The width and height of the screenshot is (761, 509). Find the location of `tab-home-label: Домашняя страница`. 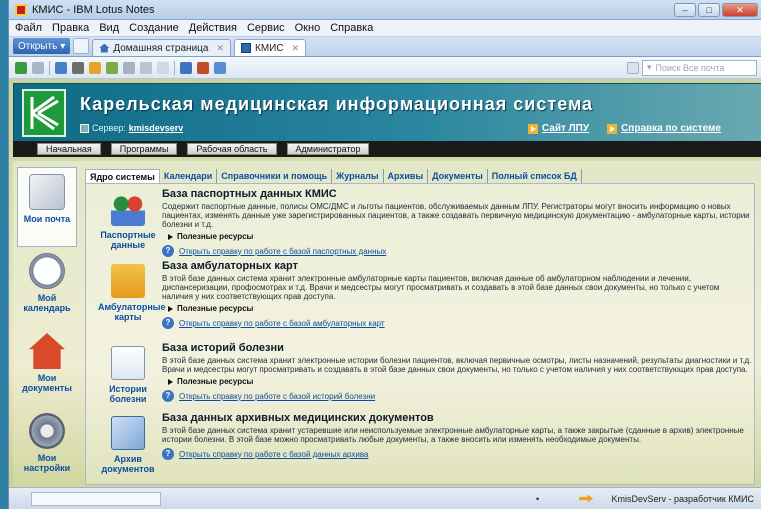

tab-home-label: Домашняя страница is located at coordinates (161, 48).